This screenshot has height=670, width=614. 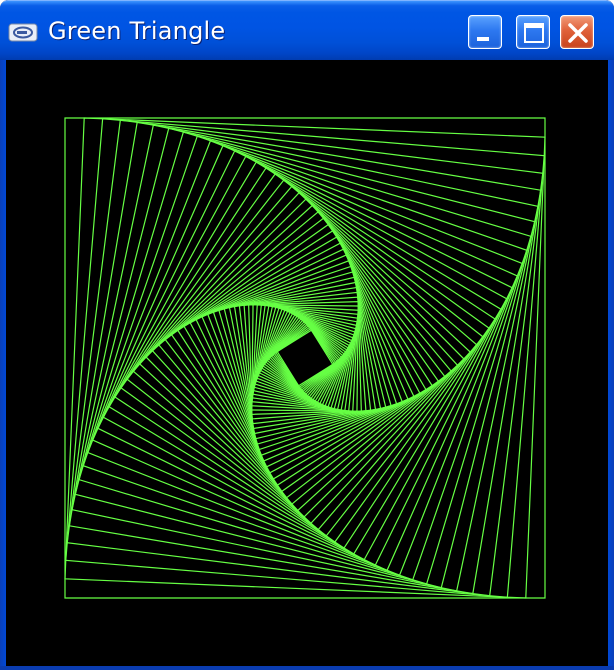 What do you see at coordinates (483, 39) in the screenshot?
I see `minimize-icon` at bounding box center [483, 39].